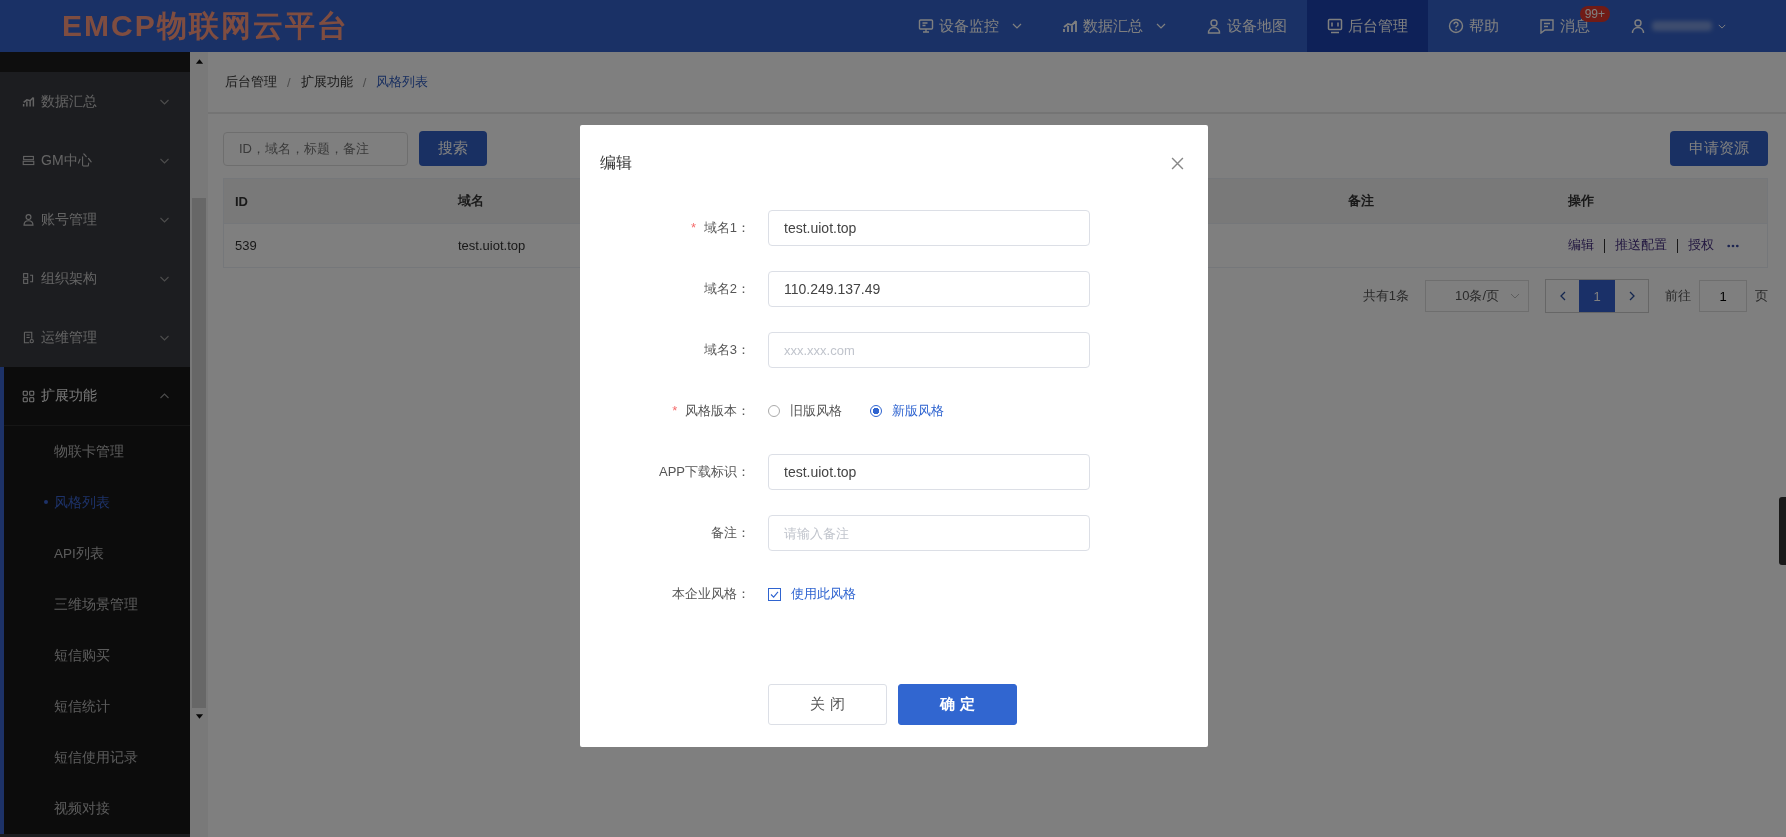 This screenshot has width=1786, height=837. Describe the element at coordinates (704, 471) in the screenshot. I see `field-label: APP下载标识：` at that location.